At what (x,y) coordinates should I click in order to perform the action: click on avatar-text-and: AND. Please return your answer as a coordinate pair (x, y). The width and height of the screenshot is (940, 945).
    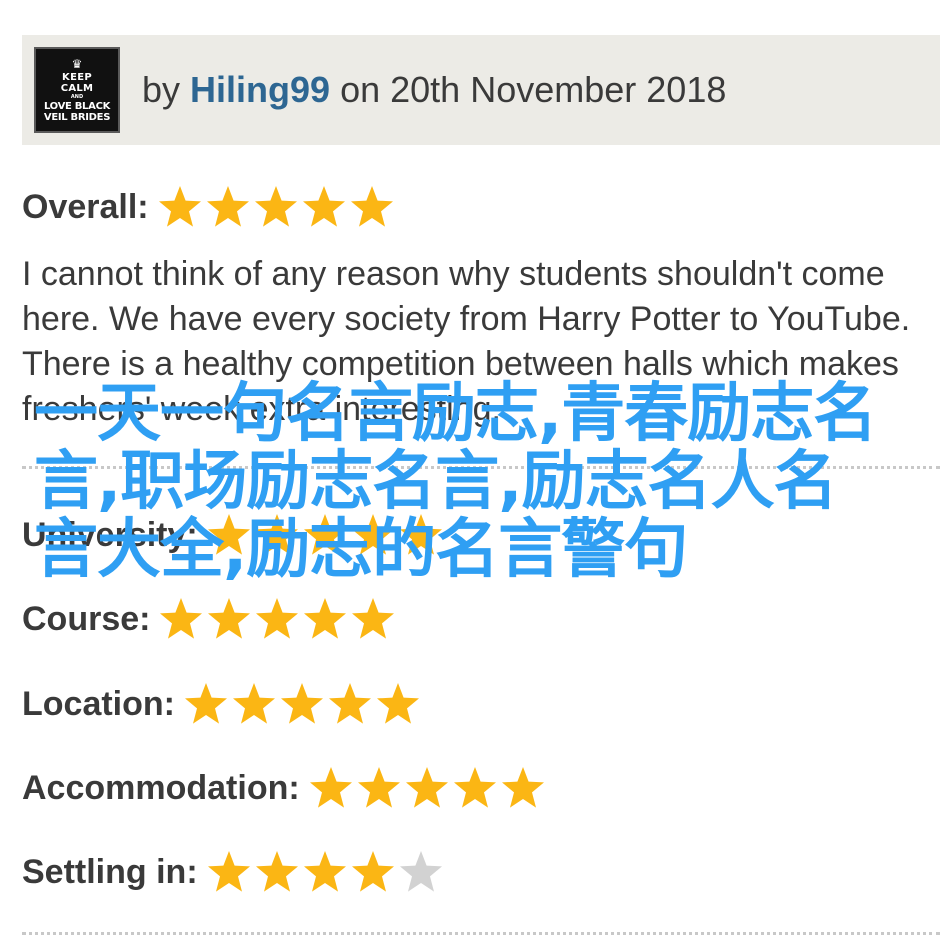
    Looking at the image, I should click on (77, 96).